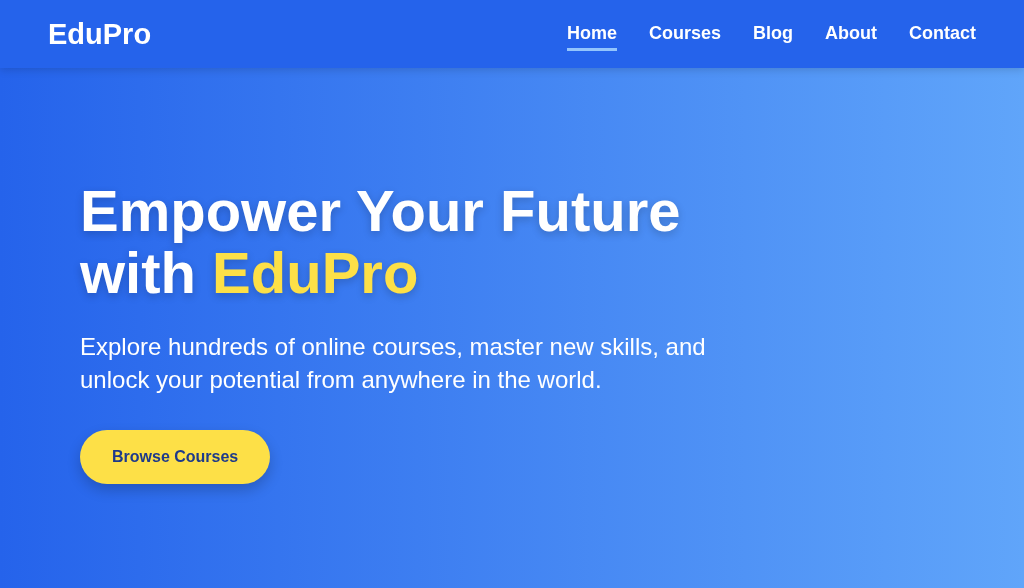  I want to click on nav-link: Blog, so click(773, 34).